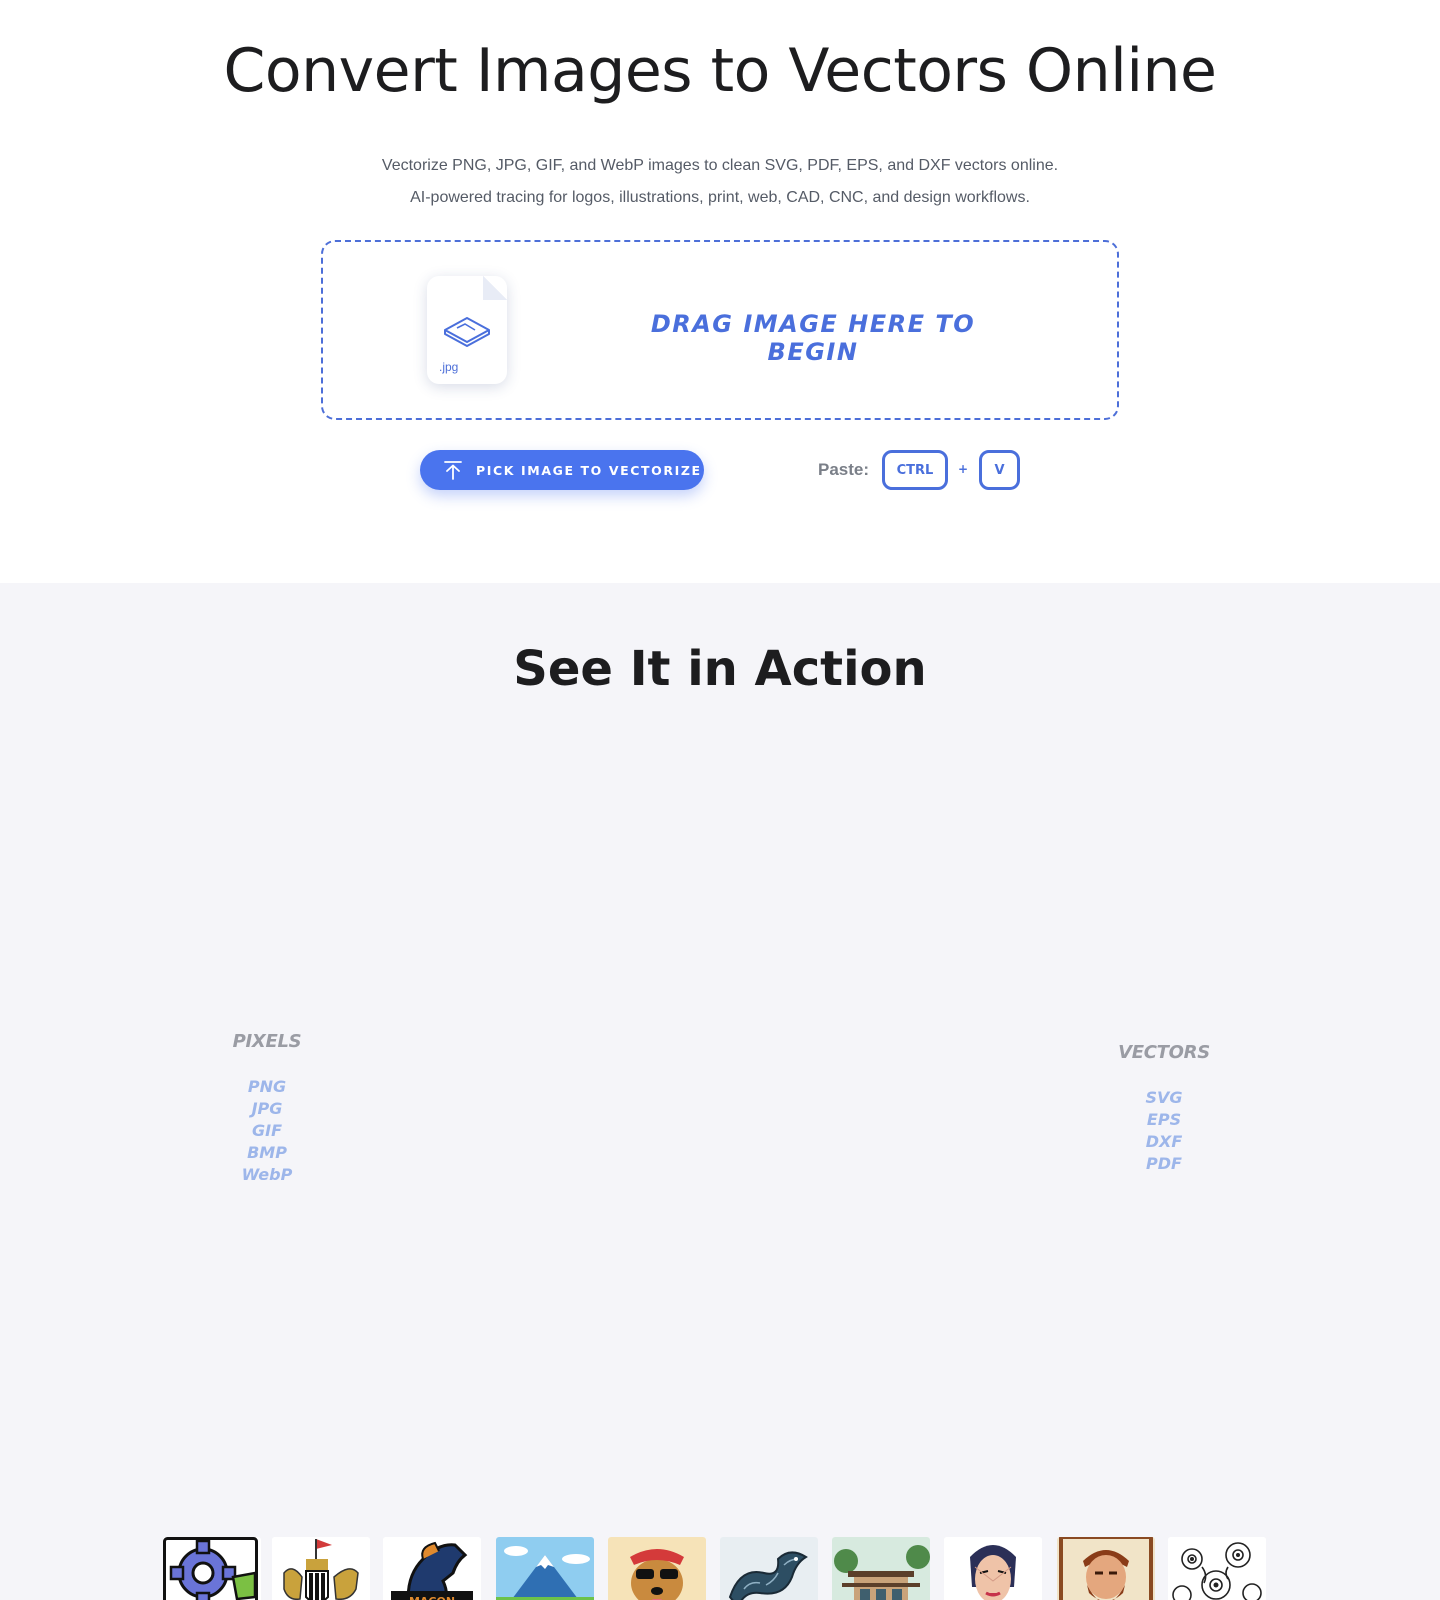 This screenshot has height=1600, width=1440. What do you see at coordinates (813, 338) in the screenshot?
I see `drop-instruction: DRAG IMAGE HERE TO BEGIN` at bounding box center [813, 338].